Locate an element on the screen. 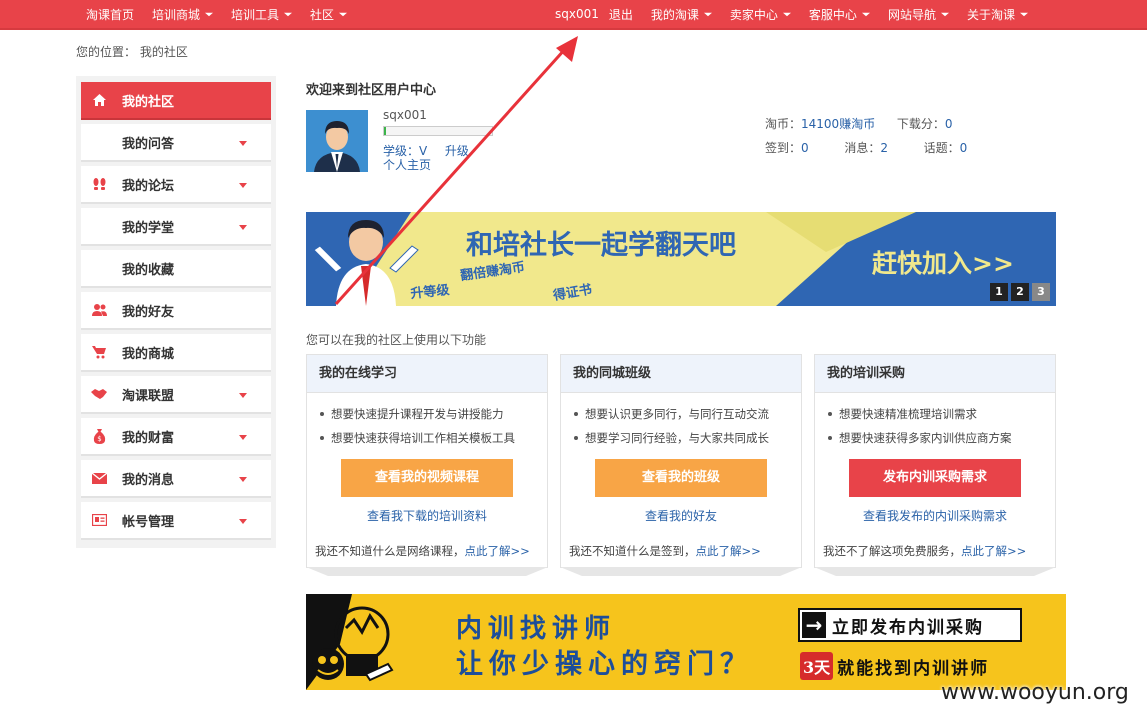 The image size is (1147, 721). sidebar-item-label: 我的好友 is located at coordinates (148, 312).